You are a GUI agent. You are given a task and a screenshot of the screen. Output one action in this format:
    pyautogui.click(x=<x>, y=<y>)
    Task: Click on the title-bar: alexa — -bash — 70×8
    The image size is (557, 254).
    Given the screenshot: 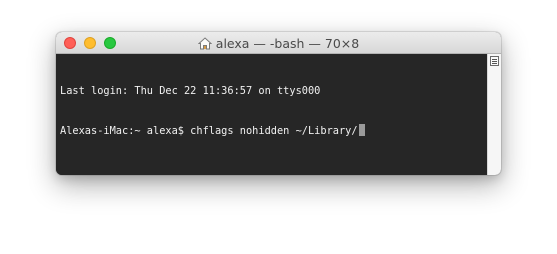 What is the action you would take?
    pyautogui.click(x=278, y=43)
    